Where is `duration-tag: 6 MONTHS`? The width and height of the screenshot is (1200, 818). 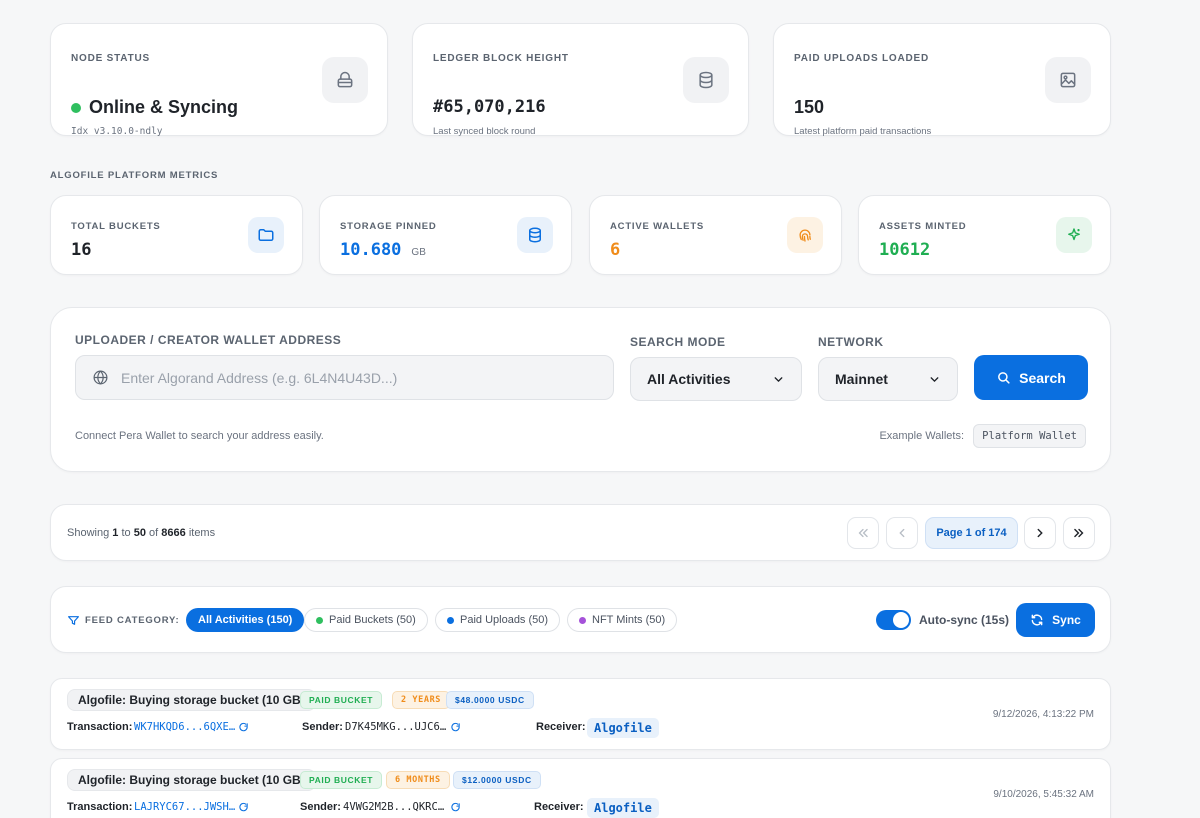 duration-tag: 6 MONTHS is located at coordinates (418, 780).